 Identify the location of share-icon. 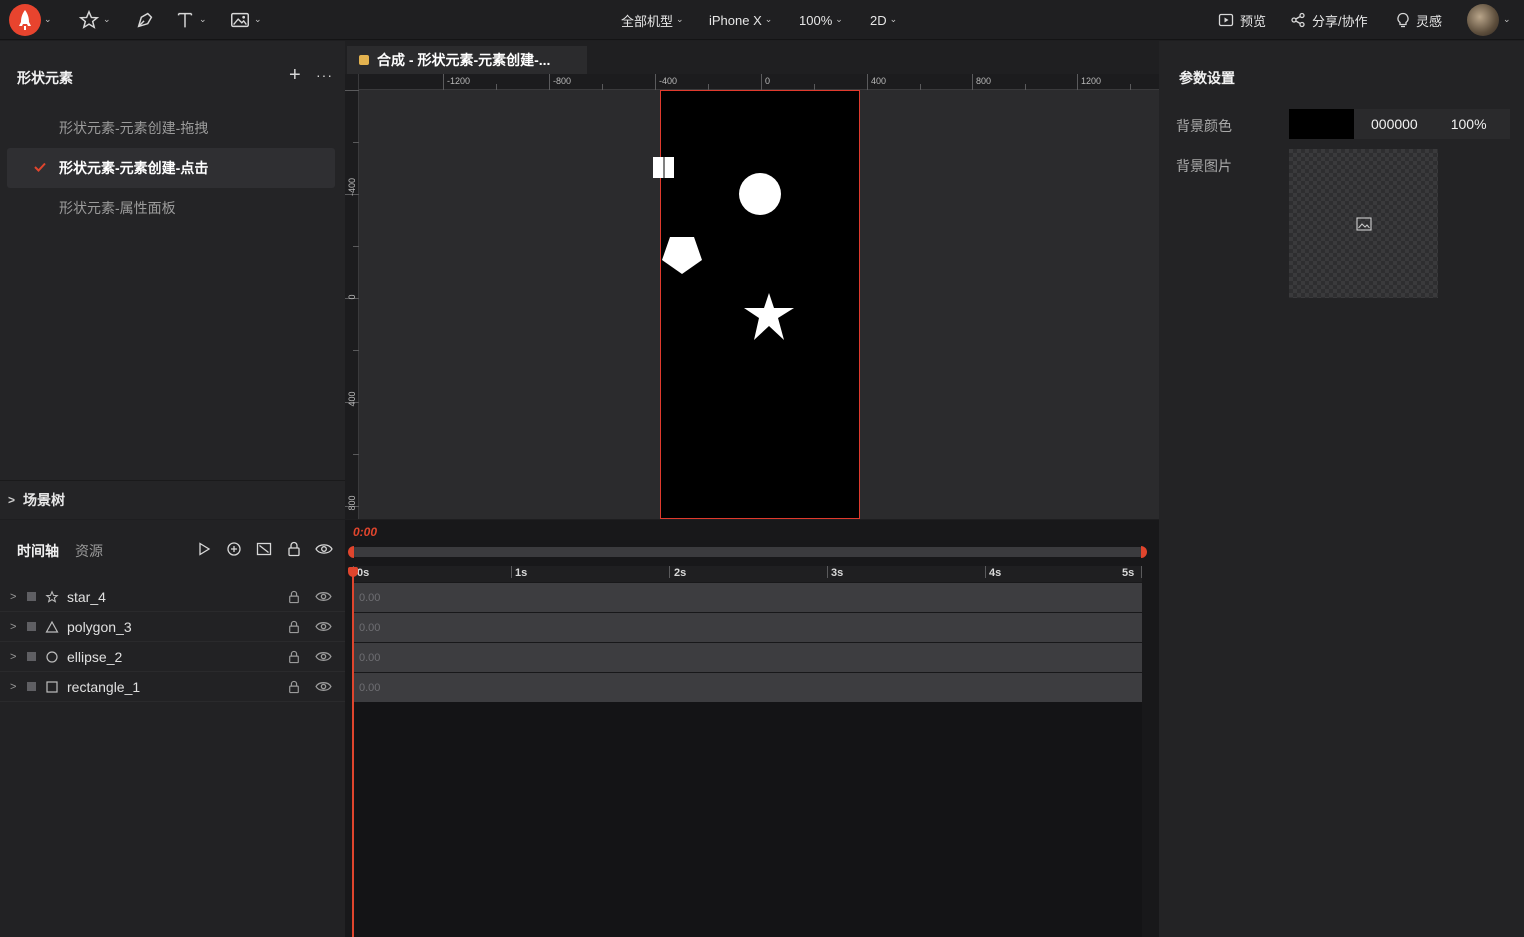
(1298, 20).